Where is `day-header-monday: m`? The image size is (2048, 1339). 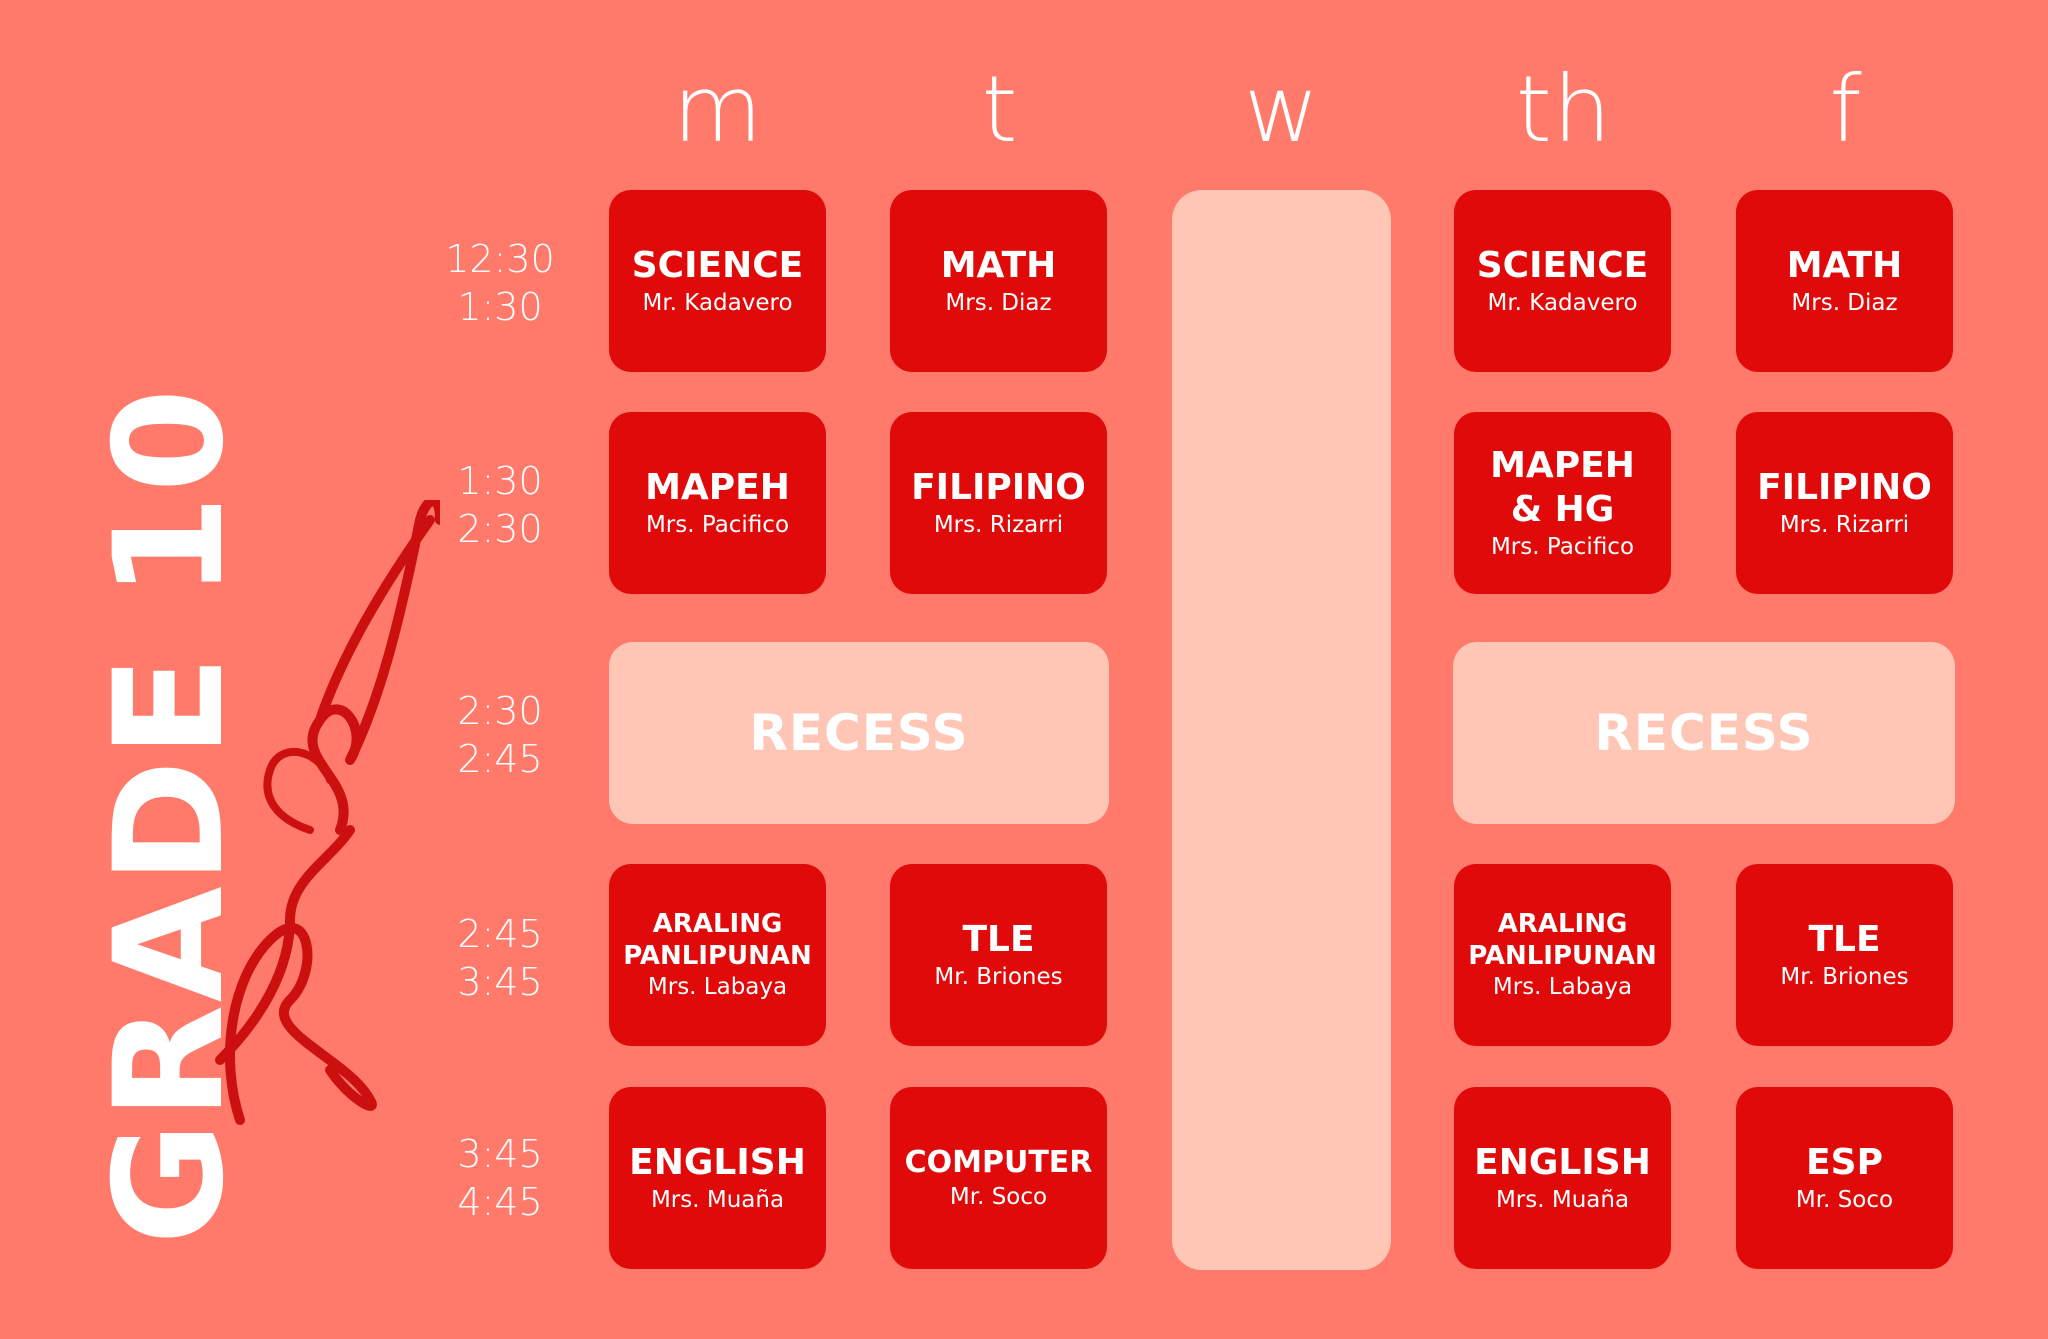
day-header-monday: m is located at coordinates (718, 109).